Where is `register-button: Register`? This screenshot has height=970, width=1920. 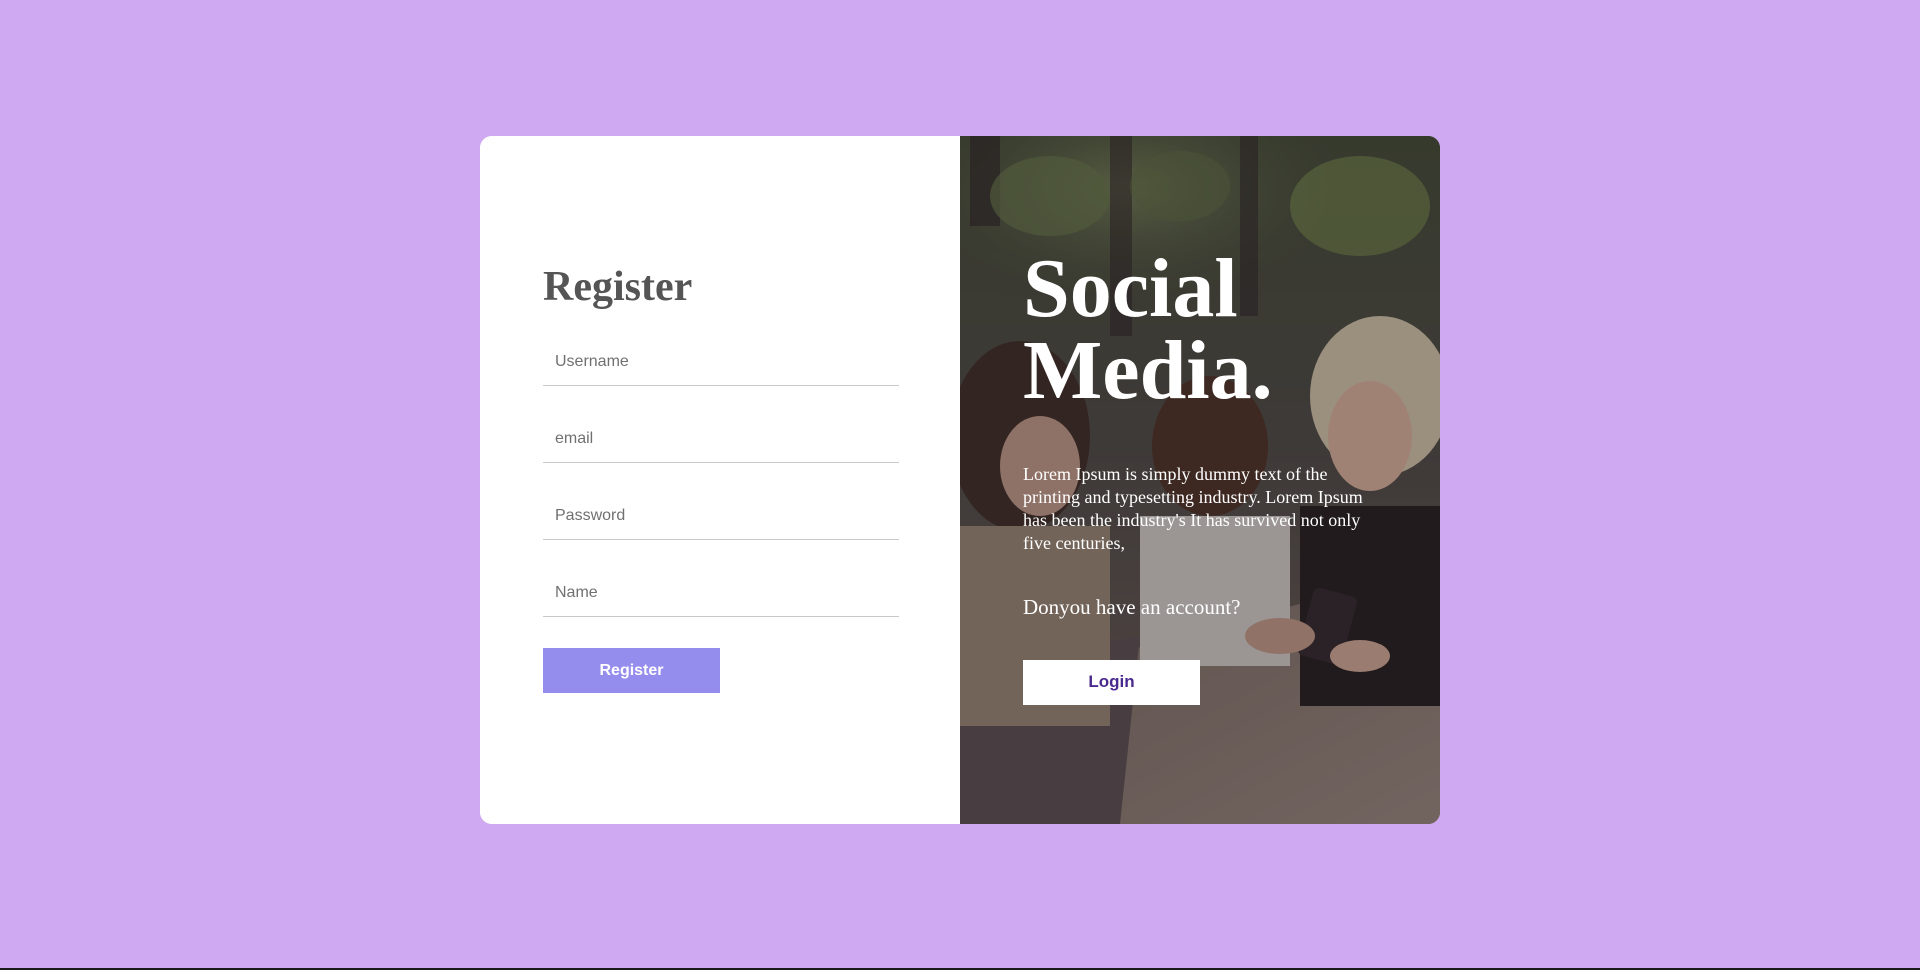
register-button: Register is located at coordinates (631, 671).